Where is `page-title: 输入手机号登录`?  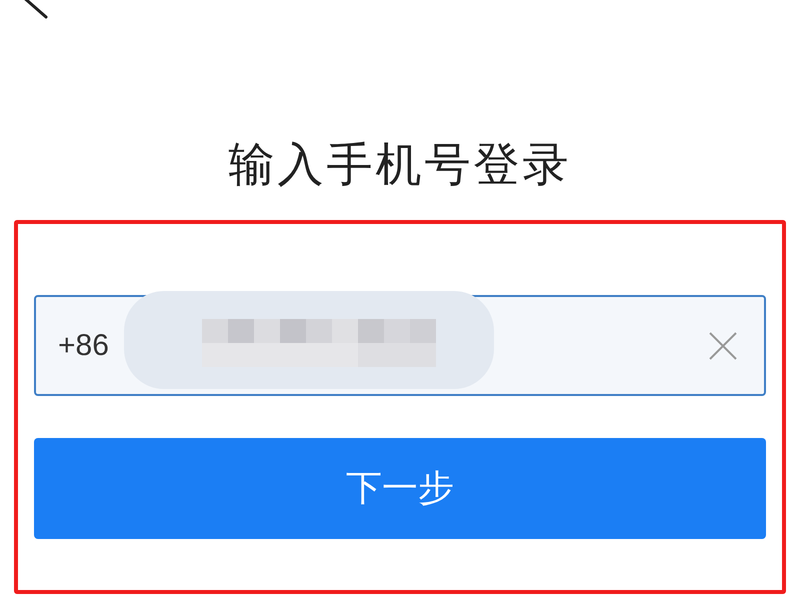
page-title: 输入手机号登录 is located at coordinates (400, 164).